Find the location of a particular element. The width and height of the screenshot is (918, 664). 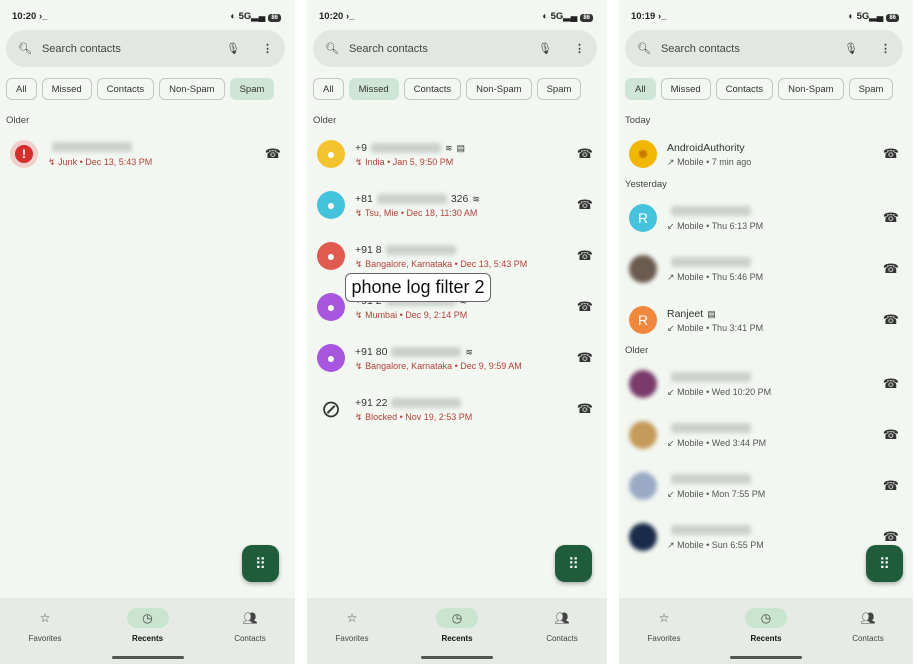

call-log-item: R Ranjeet ▤ ↙ Mobile • Thu 3:41 PM ☎︎ is located at coordinates (766, 320).